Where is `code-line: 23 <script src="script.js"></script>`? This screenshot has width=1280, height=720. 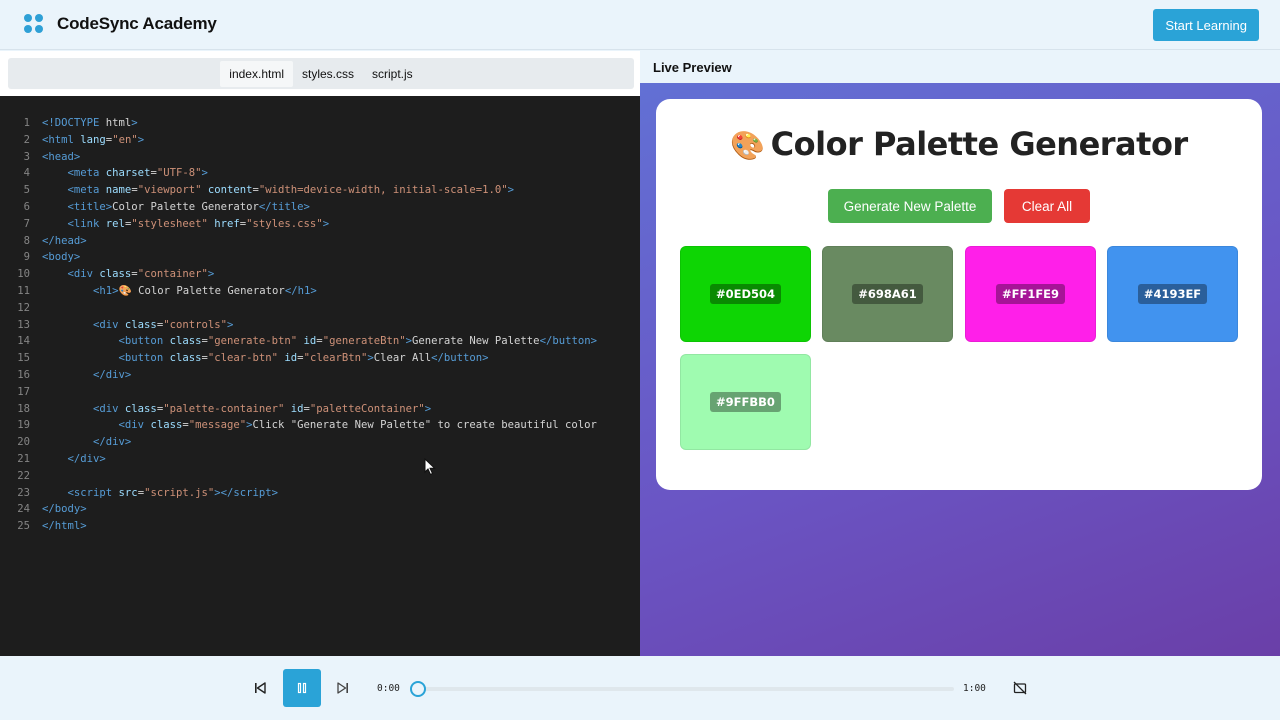 code-line: 23 <script src="script.js"></script> is located at coordinates (320, 493).